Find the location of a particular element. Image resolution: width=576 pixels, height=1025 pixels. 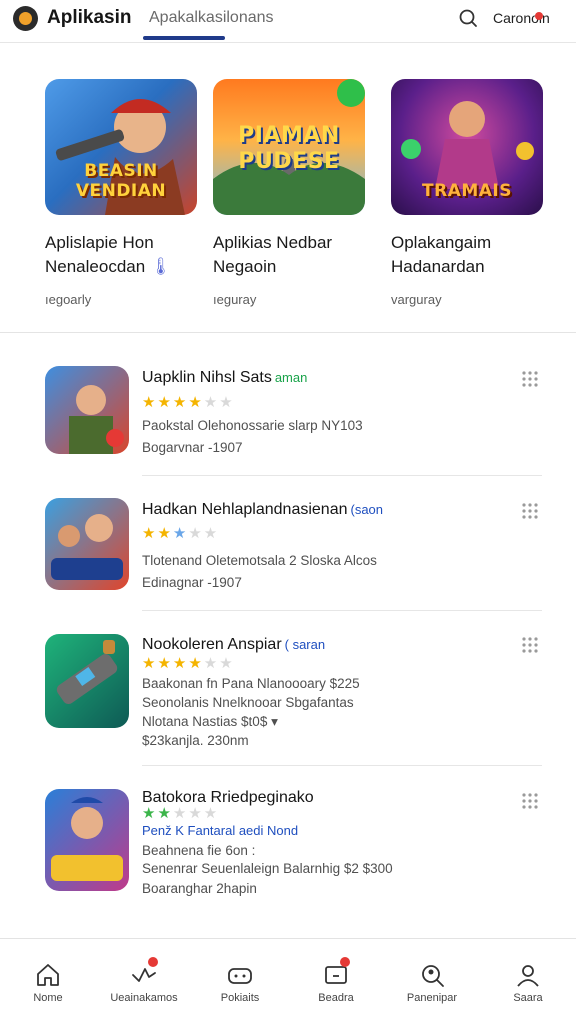

nav-item-games: Pokiaits is located at coordinates (240, 982).